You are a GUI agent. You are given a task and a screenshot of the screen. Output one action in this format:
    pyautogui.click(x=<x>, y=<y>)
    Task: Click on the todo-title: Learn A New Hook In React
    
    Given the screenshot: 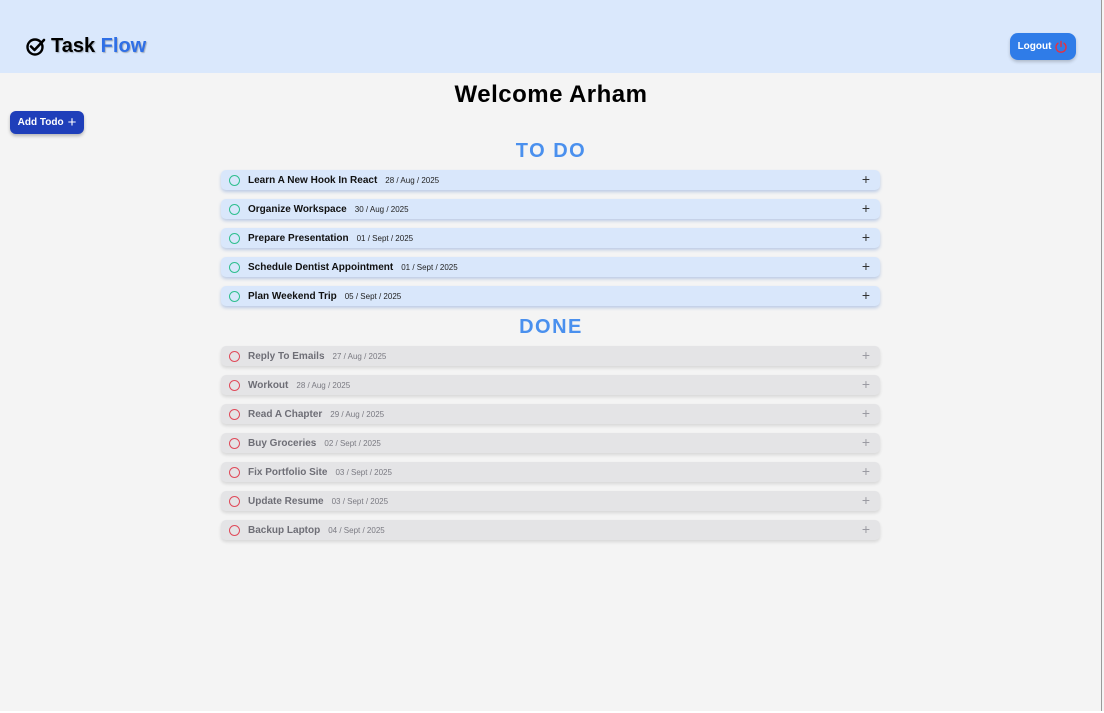 What is the action you would take?
    pyautogui.click(x=313, y=180)
    